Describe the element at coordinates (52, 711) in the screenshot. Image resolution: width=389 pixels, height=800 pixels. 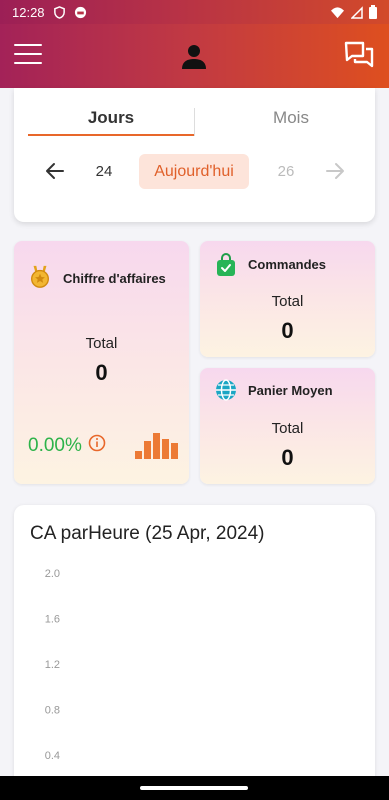
I see `y-tick-label: 0.8` at that location.